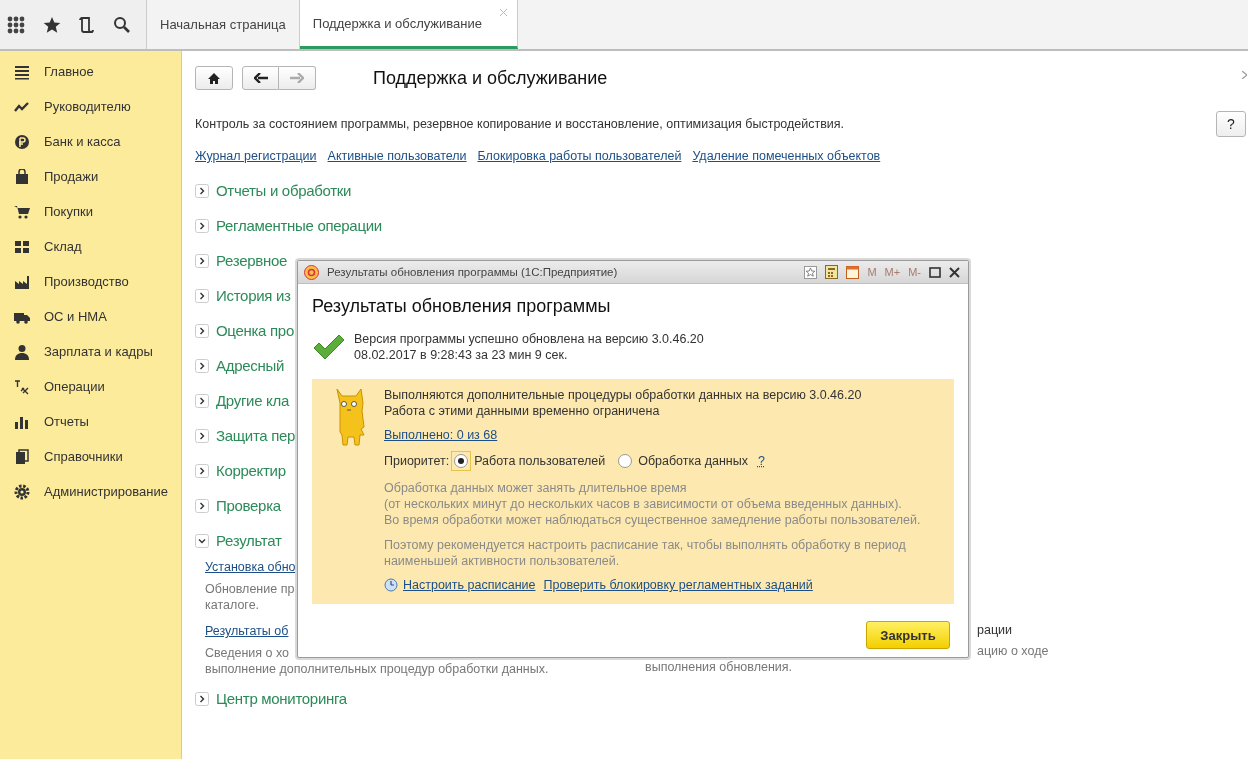 Image resolution: width=1248 pixels, height=759 pixels. What do you see at coordinates (462, 306) in the screenshot?
I see `dialog-heading: Результаты обновления программы` at bounding box center [462, 306].